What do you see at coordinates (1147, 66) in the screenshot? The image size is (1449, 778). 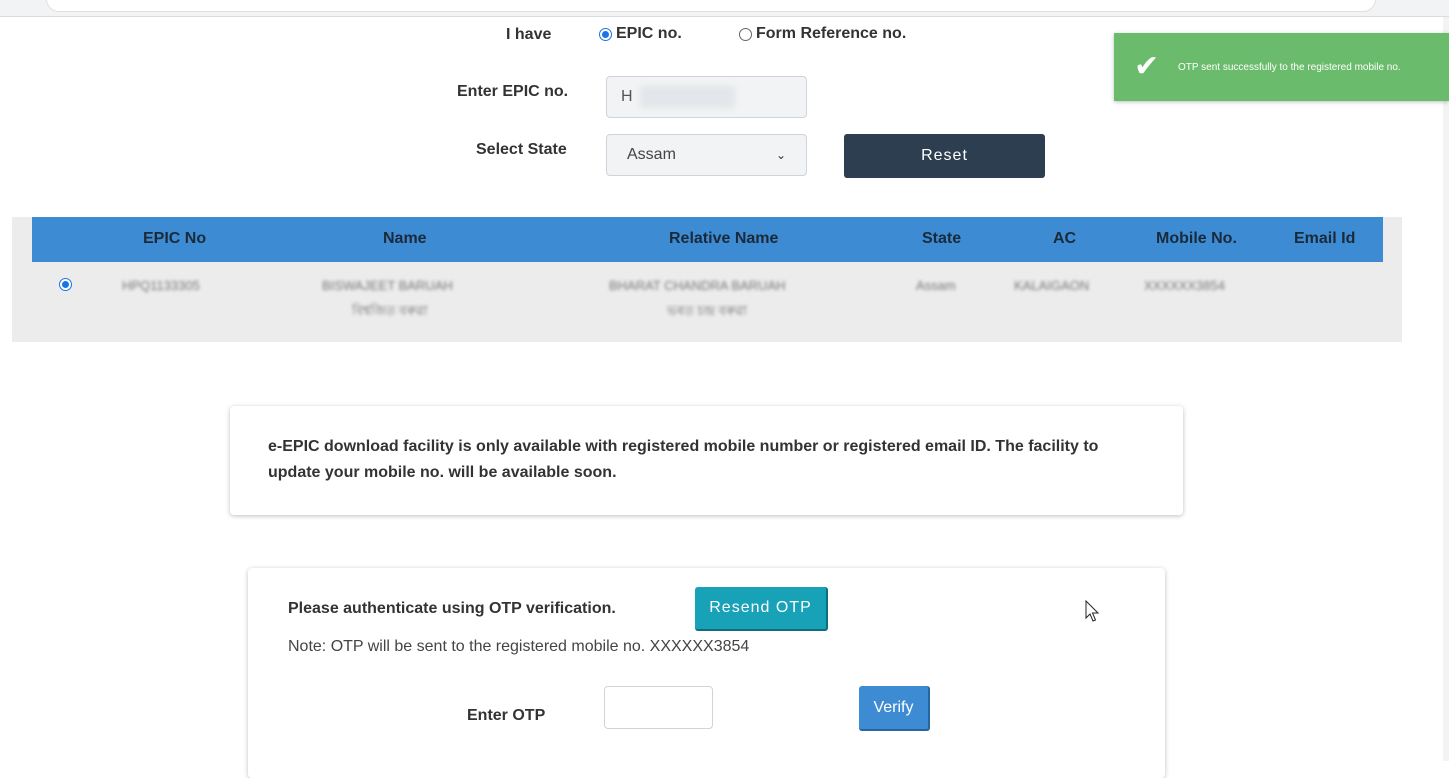 I see `check-icon: ✔` at bounding box center [1147, 66].